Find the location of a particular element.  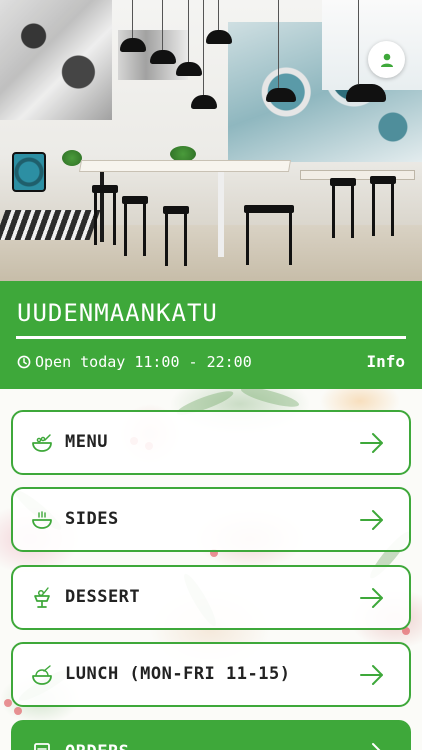

profile-button is located at coordinates (386, 59).